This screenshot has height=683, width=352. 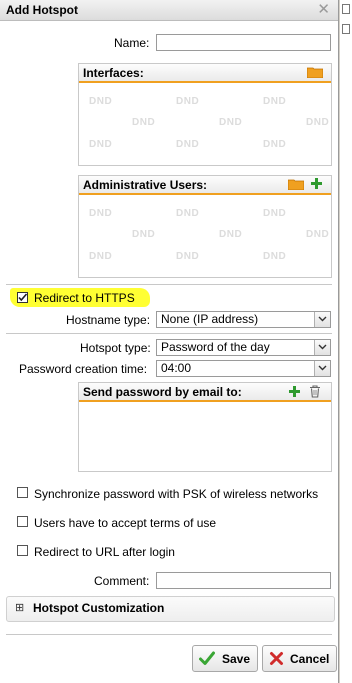 I want to click on checkmark-icon, so click(x=207, y=660).